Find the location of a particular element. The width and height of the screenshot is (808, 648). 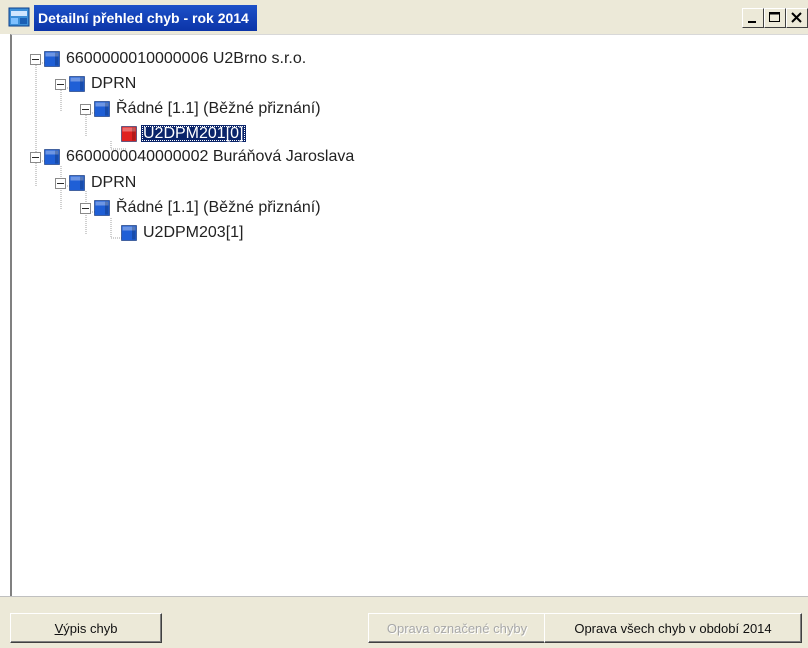

close-button is located at coordinates (797, 18).